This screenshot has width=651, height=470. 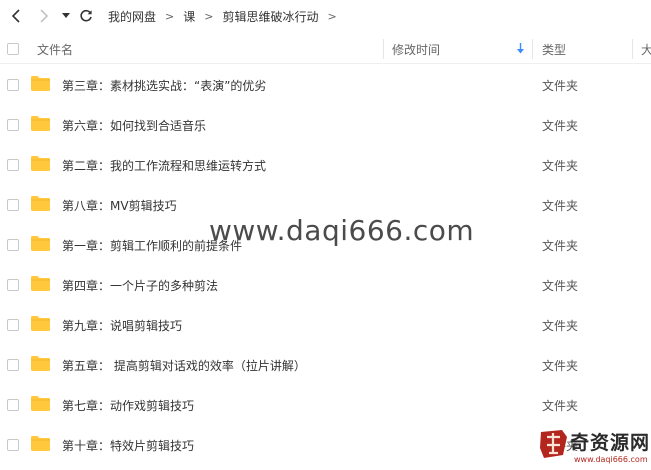 What do you see at coordinates (325, 445) in the screenshot?
I see `file-row: 第十章：特效片剪辑技巧 文件夹` at bounding box center [325, 445].